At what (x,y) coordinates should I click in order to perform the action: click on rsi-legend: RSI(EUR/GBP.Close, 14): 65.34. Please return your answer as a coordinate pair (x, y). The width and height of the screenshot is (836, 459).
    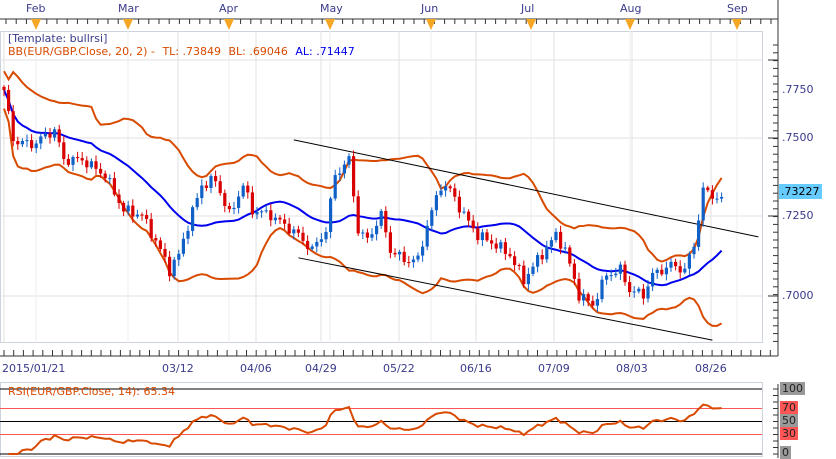
    Looking at the image, I should click on (91, 391).